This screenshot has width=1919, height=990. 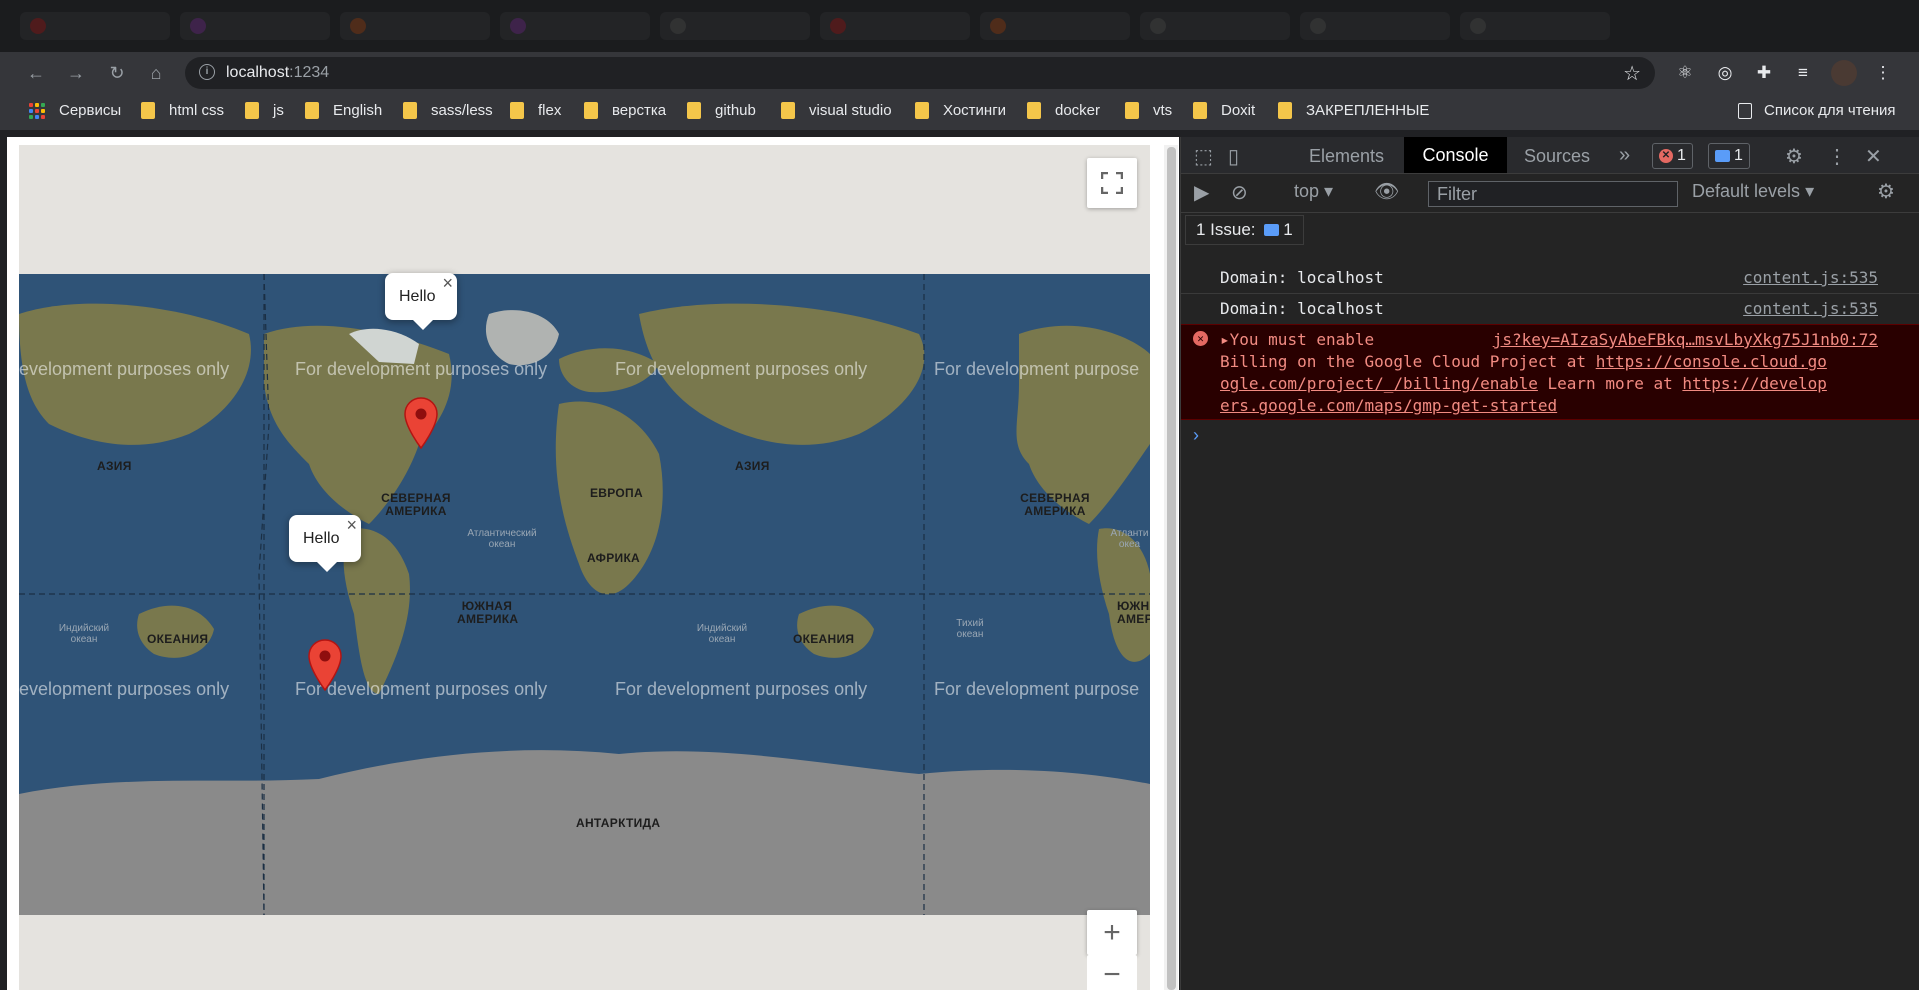 What do you see at coordinates (1196, 435) in the screenshot?
I see `console-prompt: ›` at bounding box center [1196, 435].